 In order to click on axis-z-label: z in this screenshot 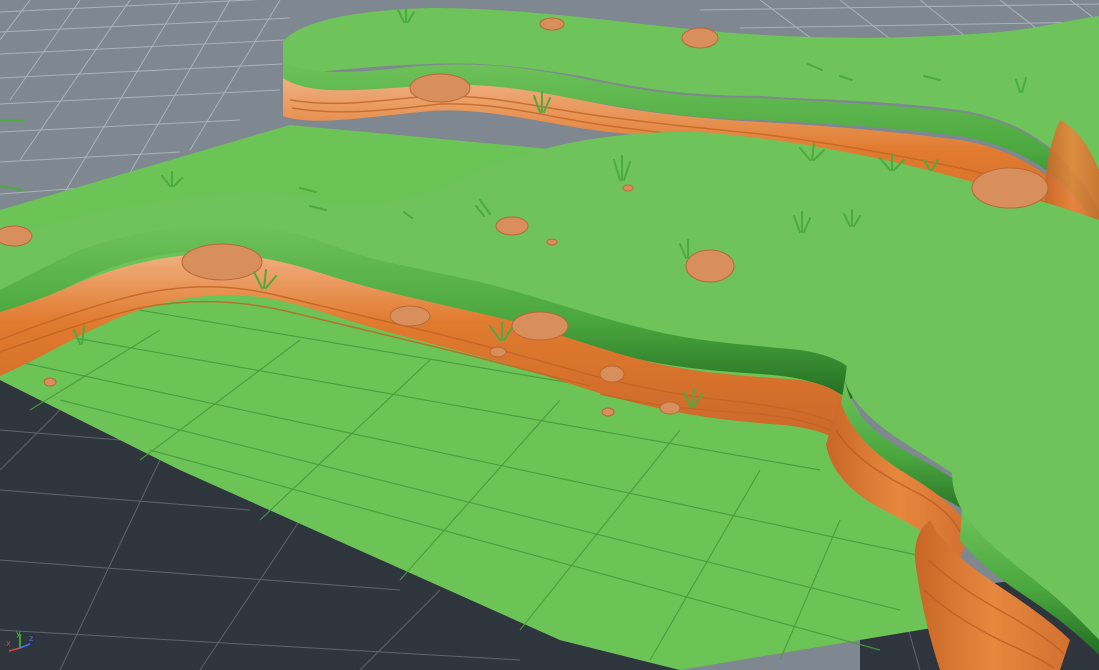, I will do `click(31, 638)`.